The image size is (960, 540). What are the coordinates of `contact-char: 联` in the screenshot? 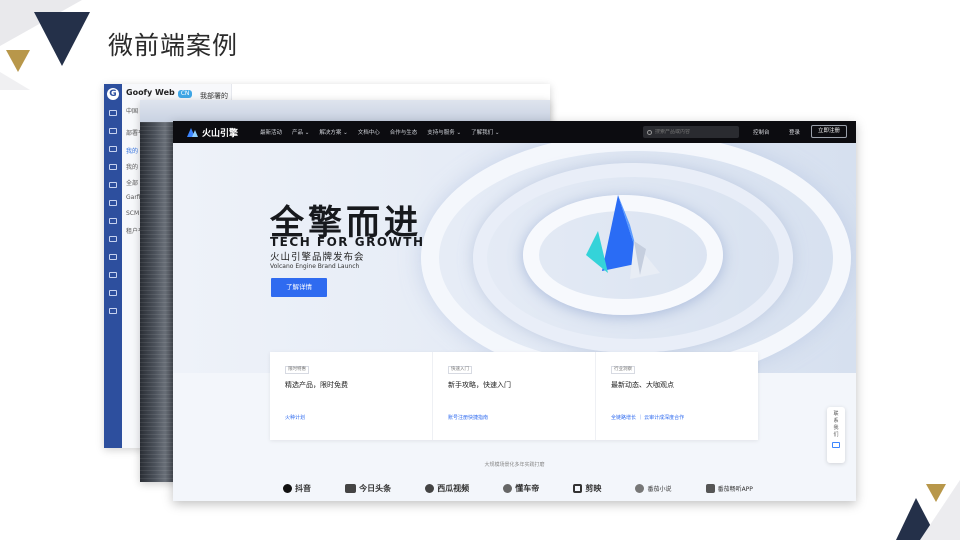 It's located at (836, 414).